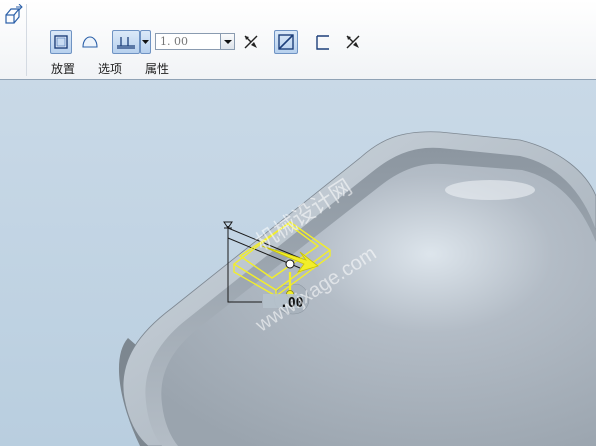 The width and height of the screenshot is (596, 446). I want to click on surface-button, so click(90, 42).